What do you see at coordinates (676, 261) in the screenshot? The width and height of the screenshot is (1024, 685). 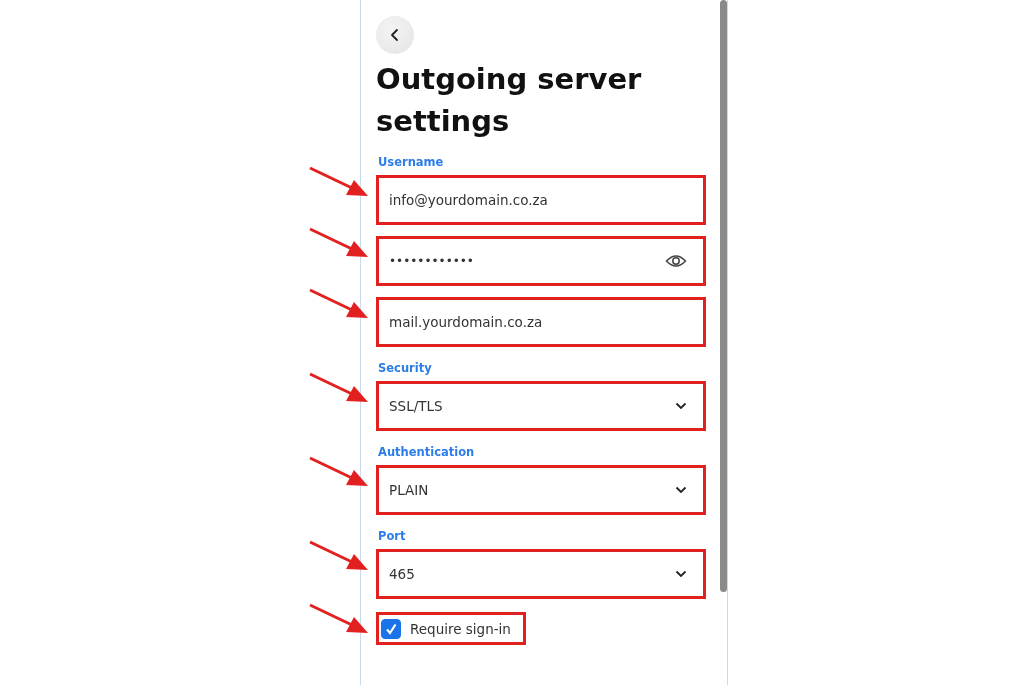 I see `eye-icon` at bounding box center [676, 261].